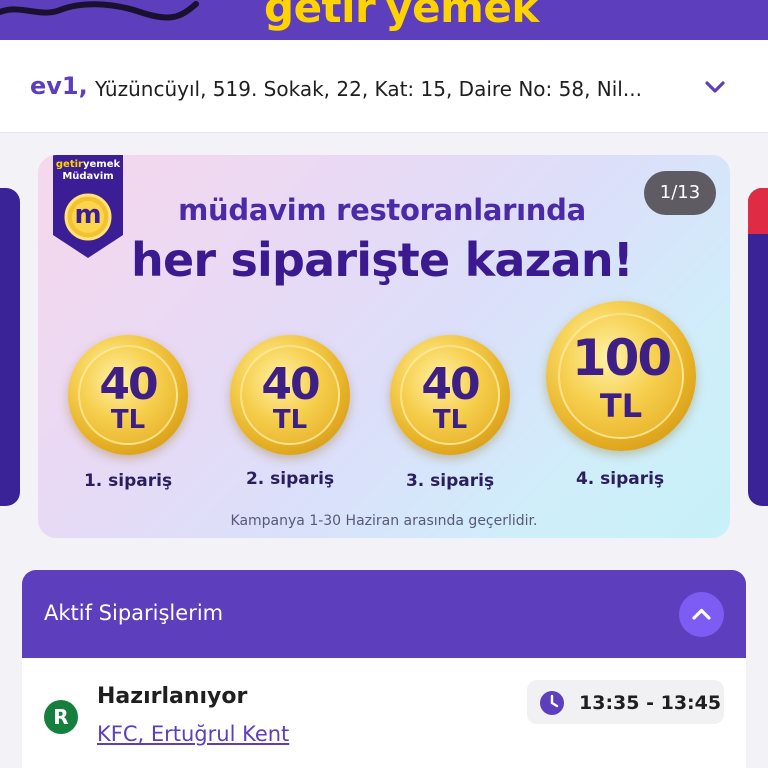 The width and height of the screenshot is (768, 768). I want to click on coin-2-caption: 2. sipariş, so click(290, 479).